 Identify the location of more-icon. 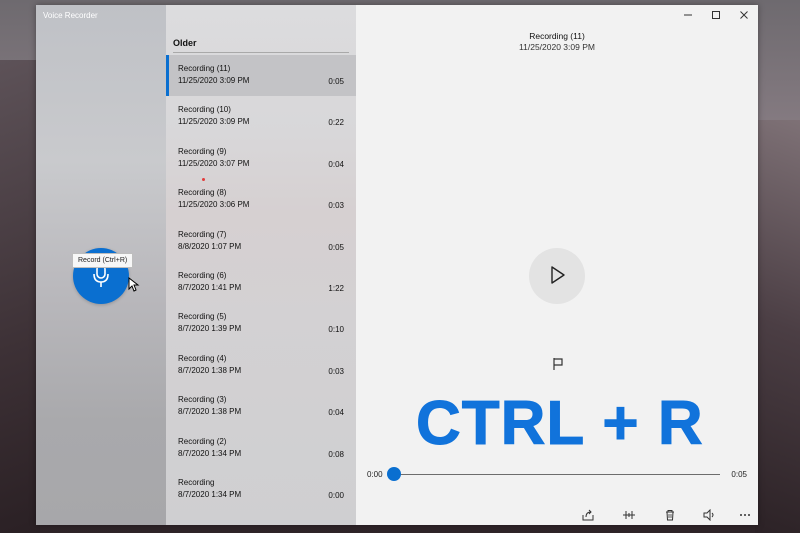
(745, 515).